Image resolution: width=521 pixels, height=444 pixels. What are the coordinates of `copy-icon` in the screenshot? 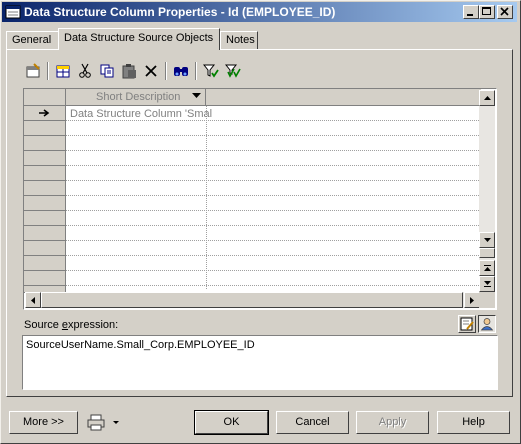 It's located at (107, 71).